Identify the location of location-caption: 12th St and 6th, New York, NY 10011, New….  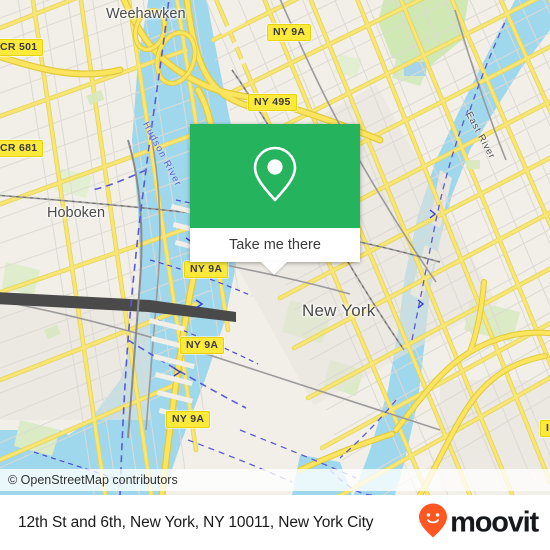
(196, 522).